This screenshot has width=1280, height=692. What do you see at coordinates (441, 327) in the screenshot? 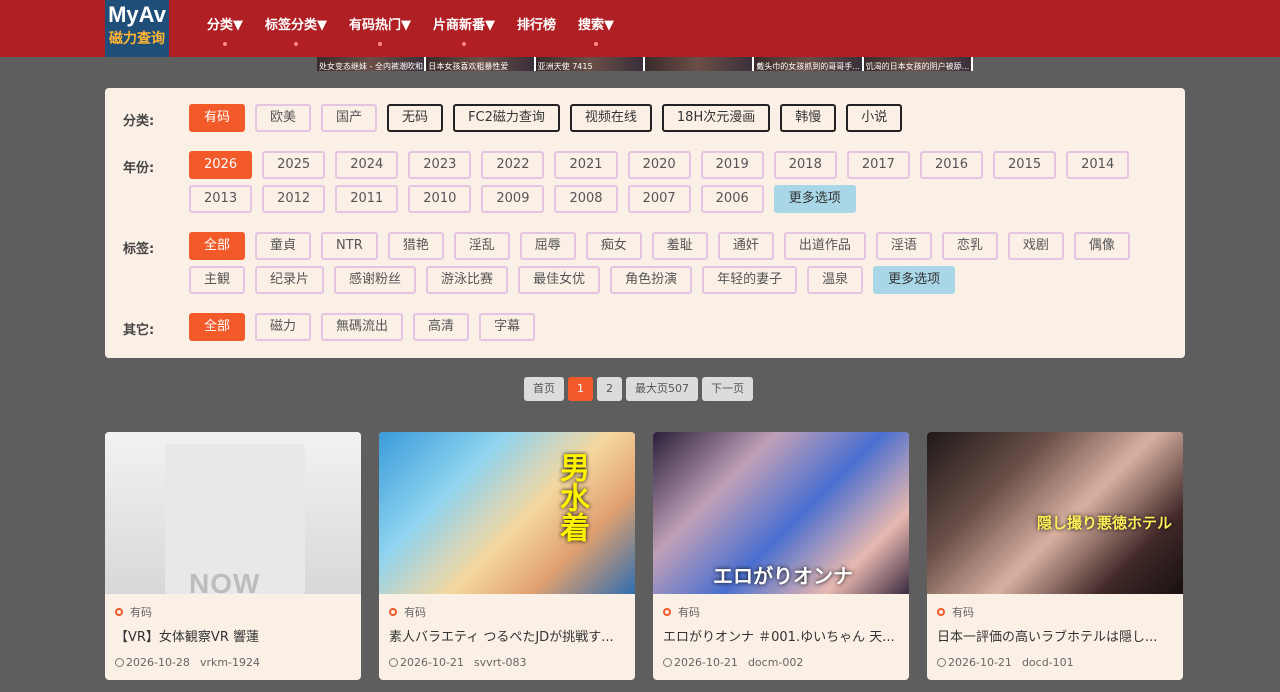
I see `filter-chip-other: 高清` at bounding box center [441, 327].